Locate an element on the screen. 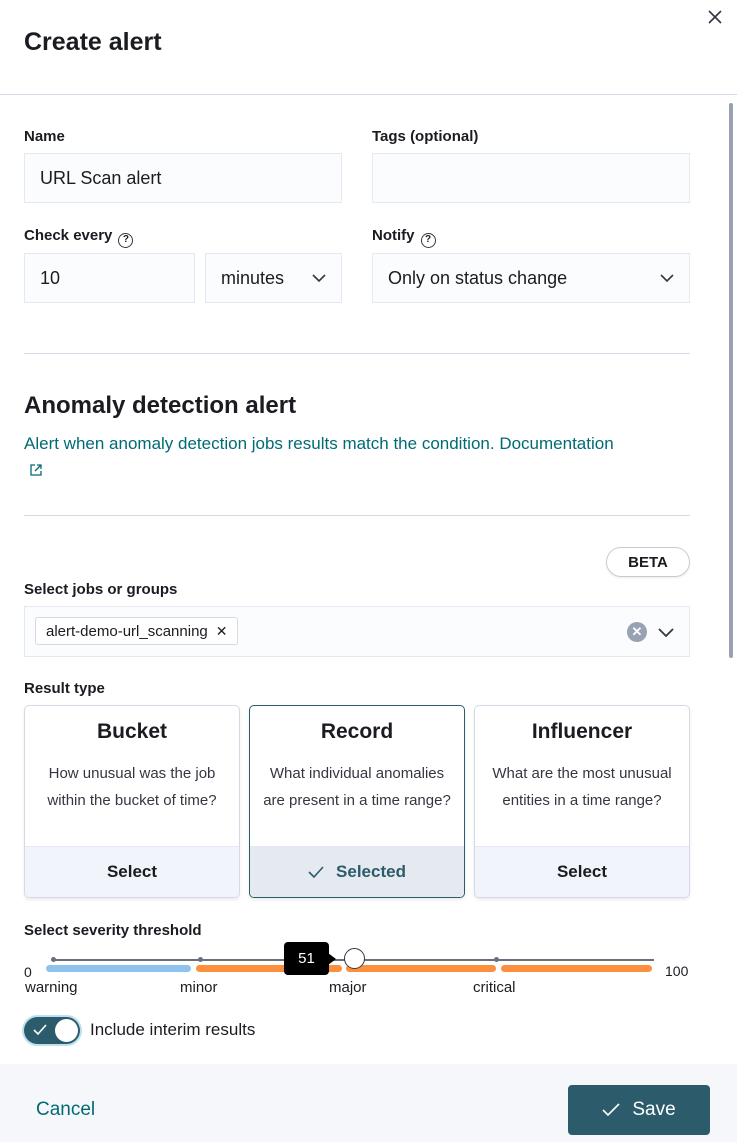 This screenshot has width=737, height=1142. save-label: Save is located at coordinates (654, 1109).